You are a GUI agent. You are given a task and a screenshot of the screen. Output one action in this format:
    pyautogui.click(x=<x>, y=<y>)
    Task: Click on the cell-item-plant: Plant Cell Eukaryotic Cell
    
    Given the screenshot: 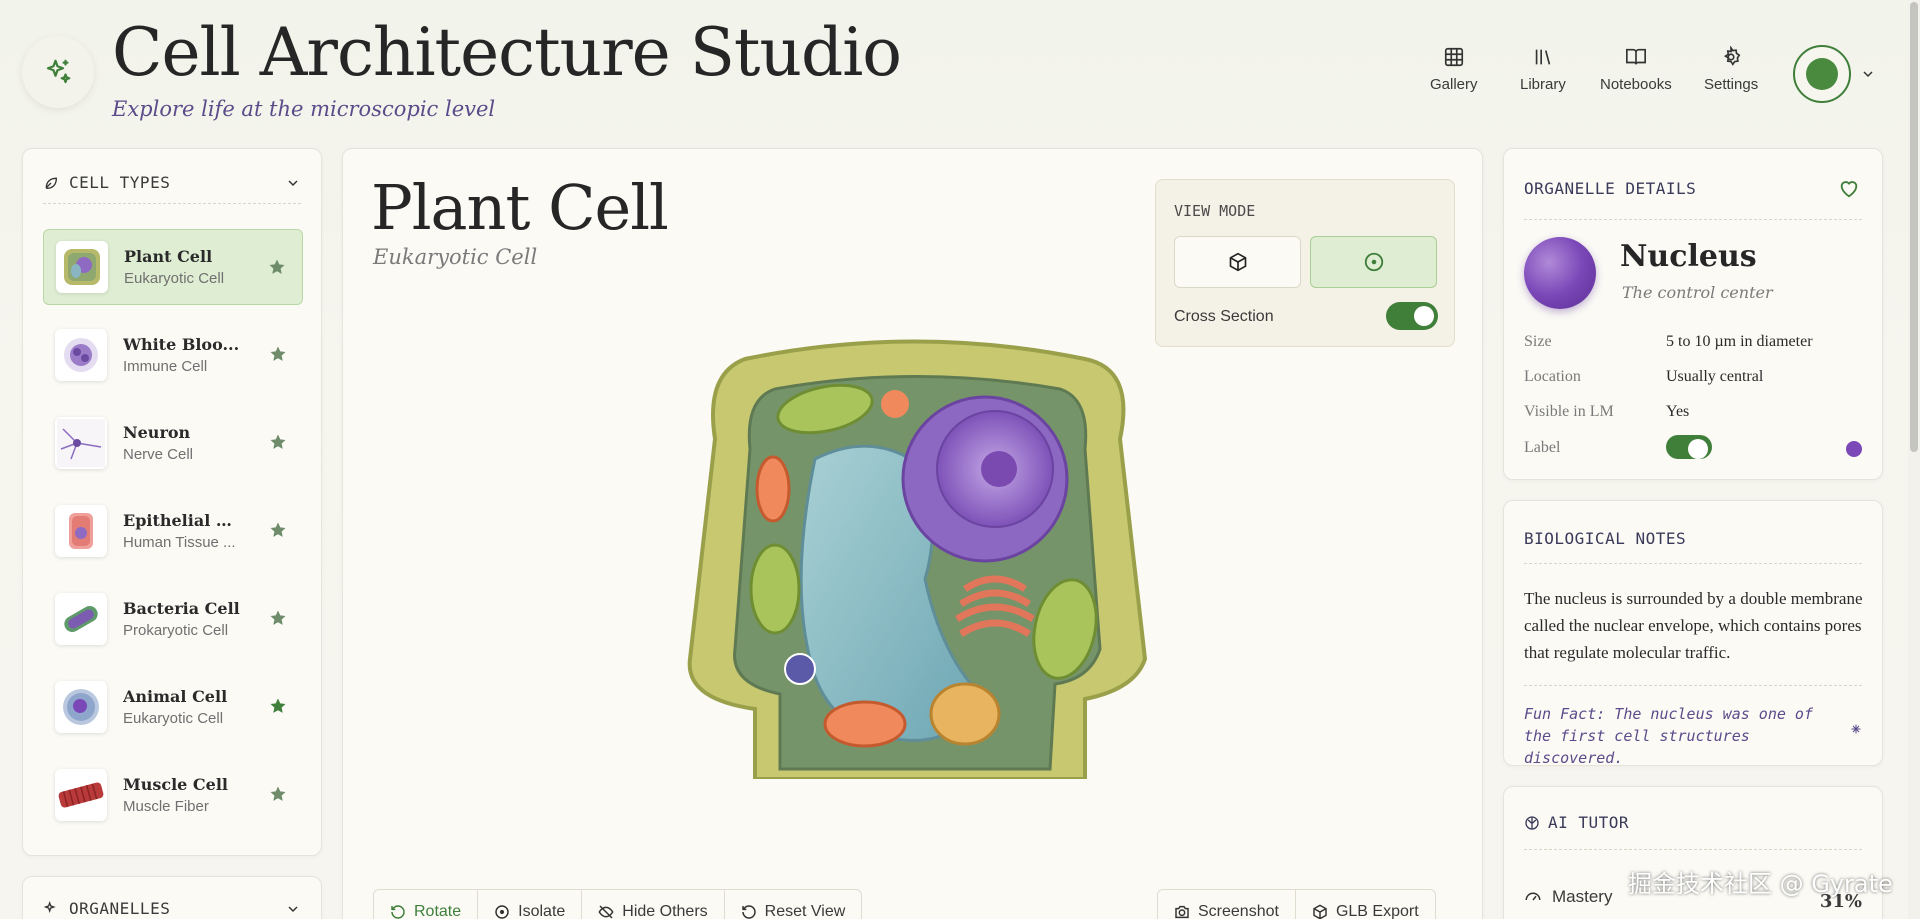 What is the action you would take?
    pyautogui.click(x=173, y=267)
    